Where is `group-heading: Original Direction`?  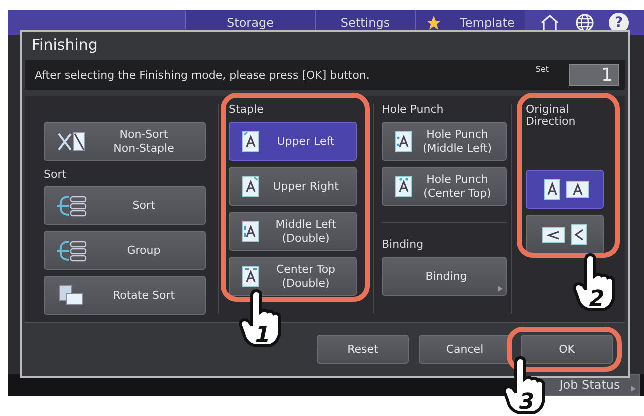 group-heading: Original Direction is located at coordinates (551, 117).